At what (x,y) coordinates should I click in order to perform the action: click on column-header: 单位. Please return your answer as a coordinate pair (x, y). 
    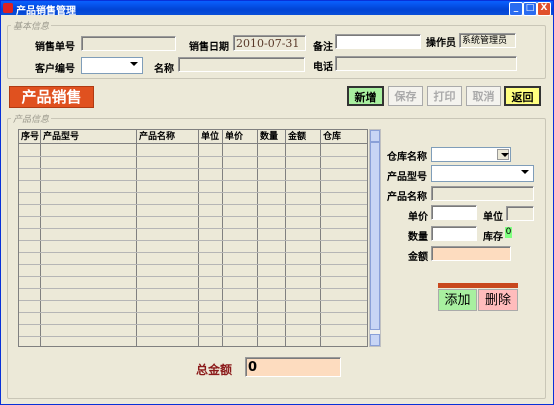
    Looking at the image, I should click on (211, 137).